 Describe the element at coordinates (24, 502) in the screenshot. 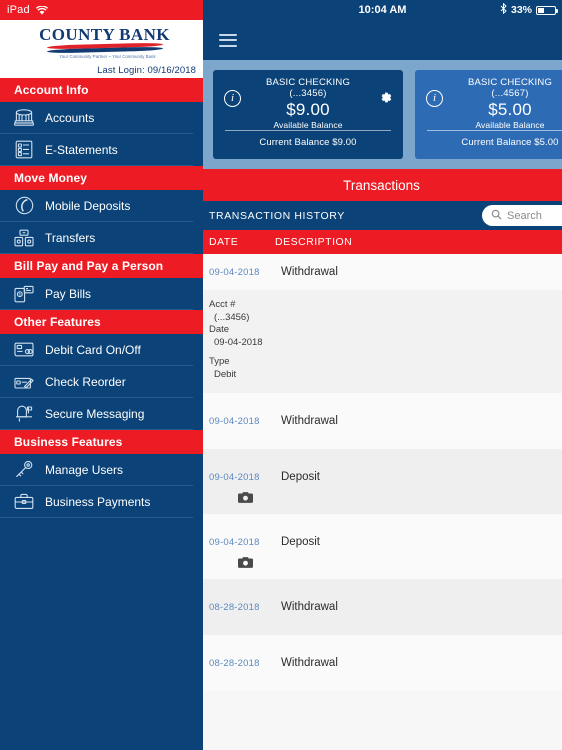

I see `briefcase-icon` at that location.